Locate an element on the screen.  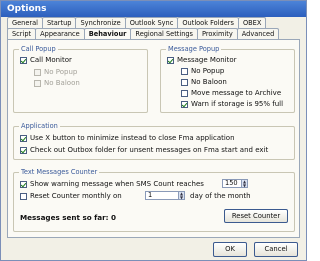
warn-storage-checkbox: Warn if storage is 95% full is located at coordinates (232, 104).